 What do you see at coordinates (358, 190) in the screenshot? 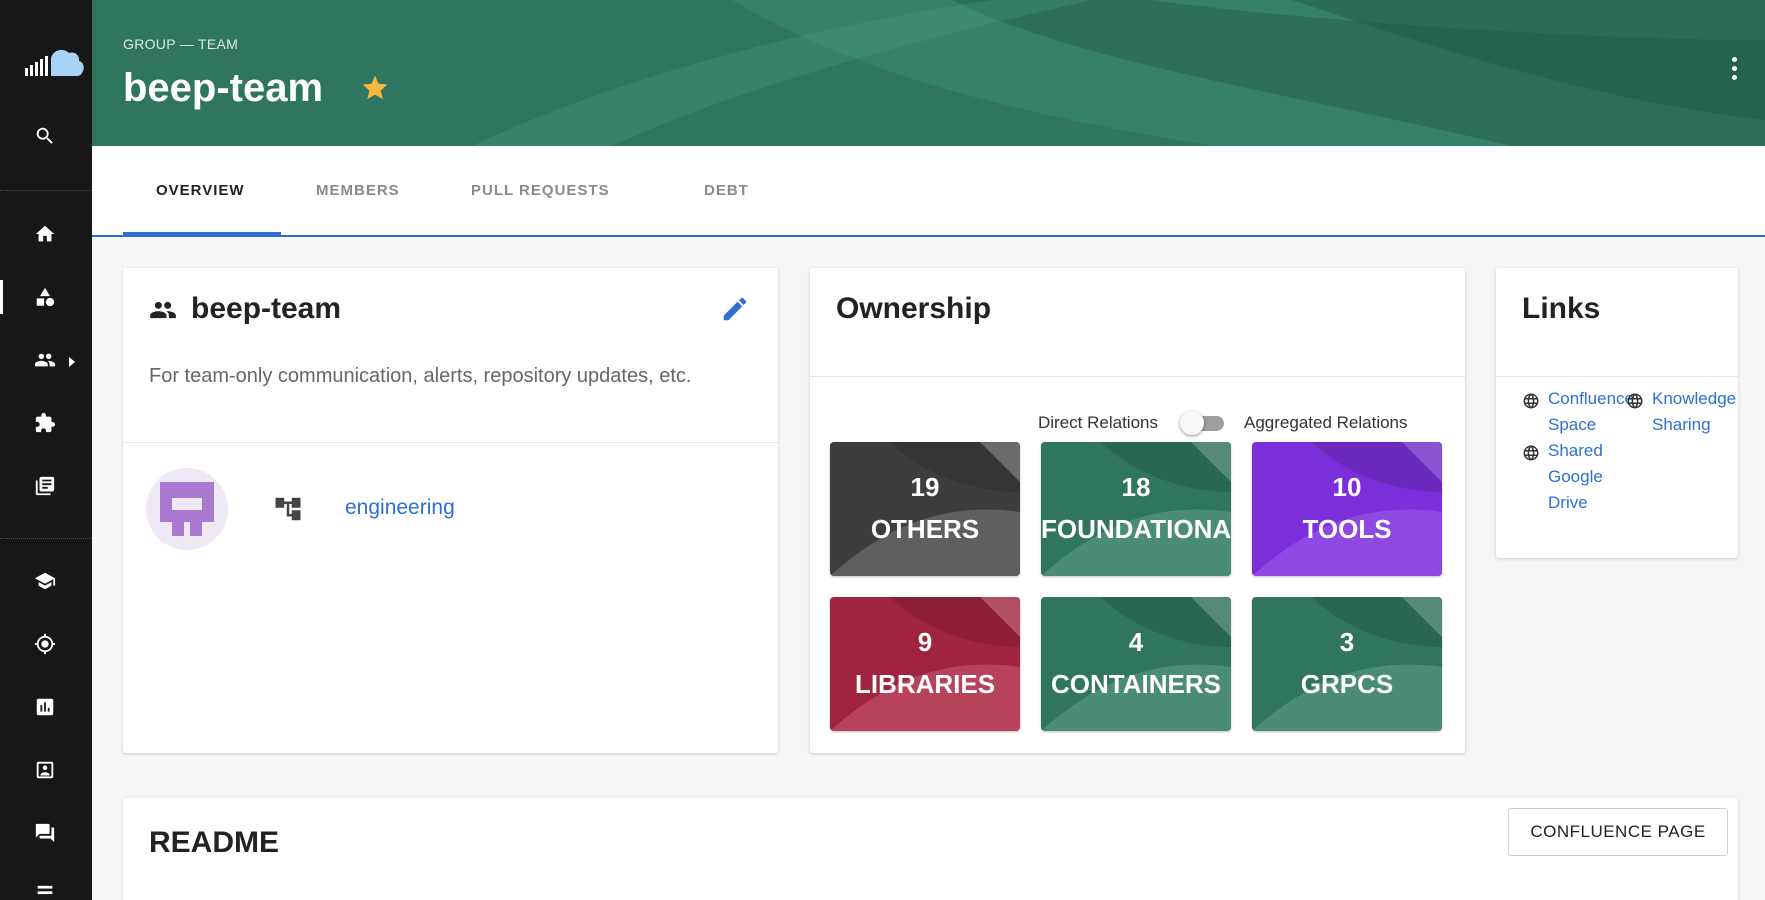
I see `tab-members: MEMBERS` at bounding box center [358, 190].